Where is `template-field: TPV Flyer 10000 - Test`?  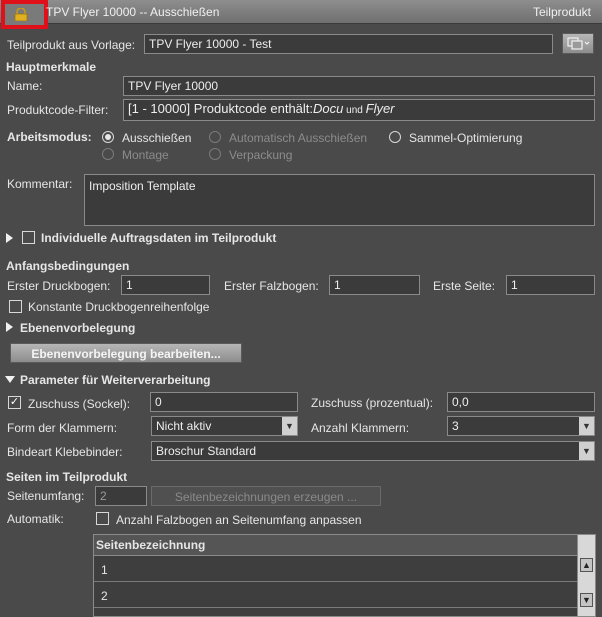
template-field: TPV Flyer 10000 - Test is located at coordinates (348, 44).